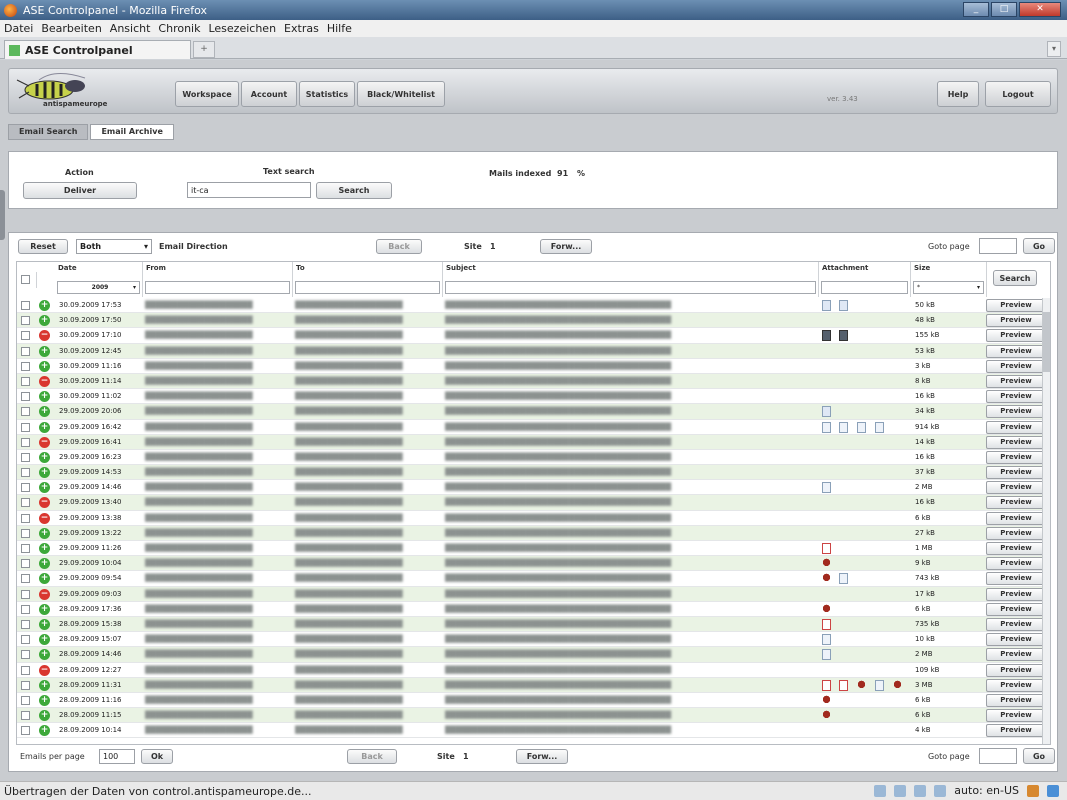 Image resolution: width=1067 pixels, height=800 pixels. What do you see at coordinates (117, 756) in the screenshot?
I see `emails-per-page-input: 100` at bounding box center [117, 756].